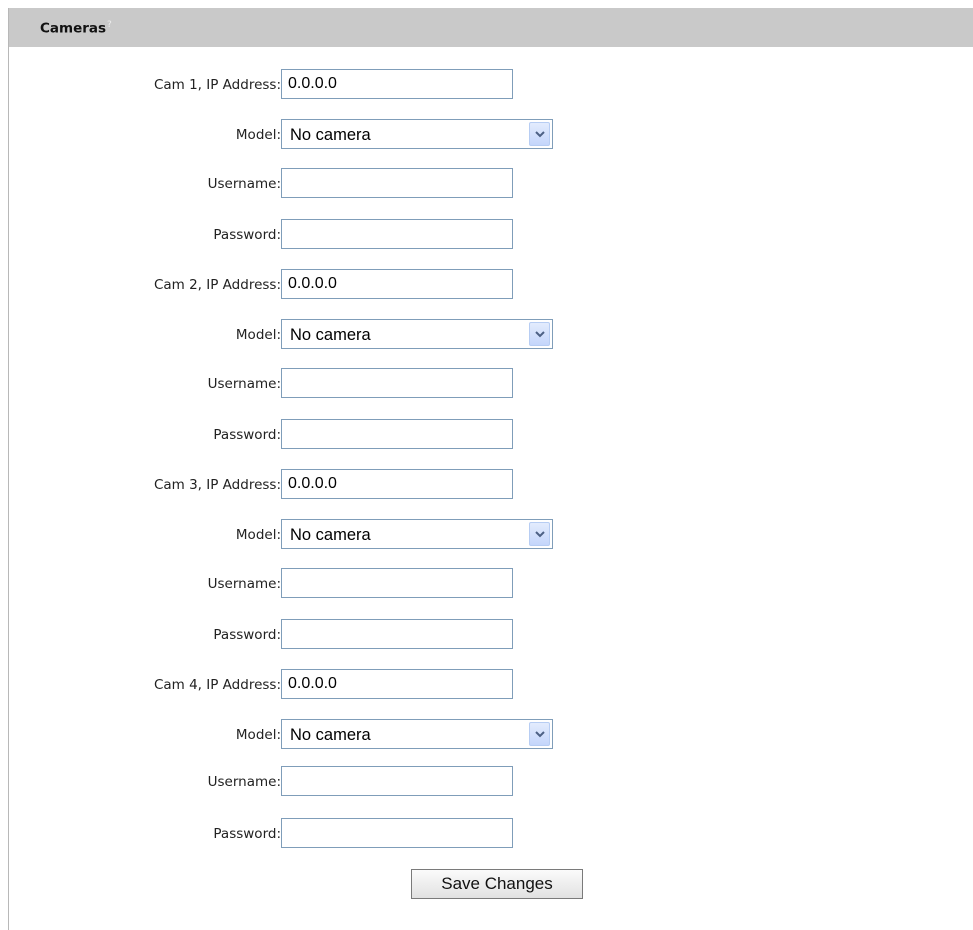 Image resolution: width=973 pixels, height=930 pixels. Describe the element at coordinates (247, 635) in the screenshot. I see `cam-3-password-label: Password:` at that location.